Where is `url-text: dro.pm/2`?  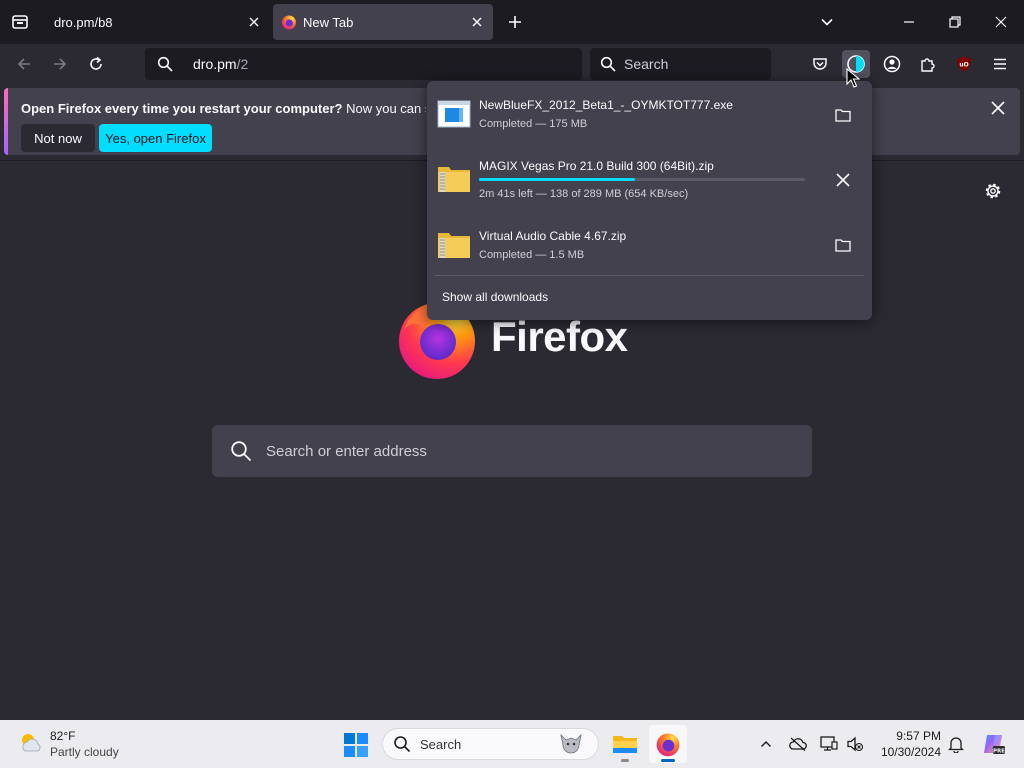 url-text: dro.pm/2 is located at coordinates (220, 64).